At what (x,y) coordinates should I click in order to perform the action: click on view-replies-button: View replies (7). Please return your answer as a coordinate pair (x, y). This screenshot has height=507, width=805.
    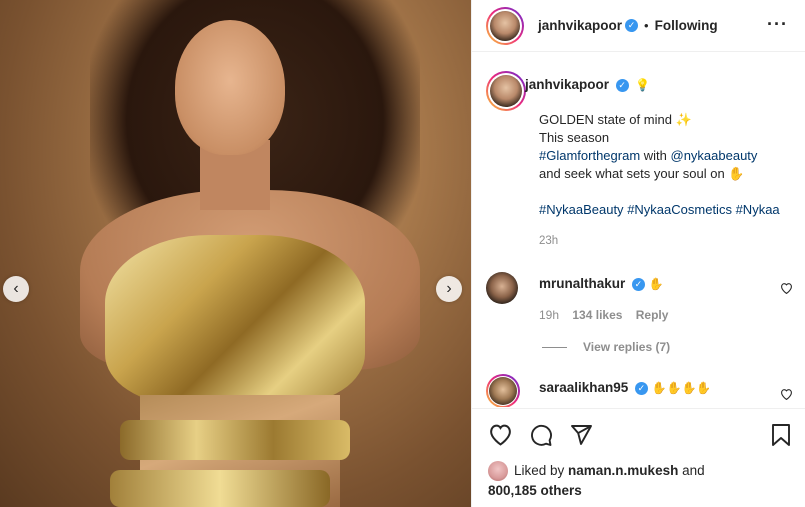
    Looking at the image, I should click on (606, 347).